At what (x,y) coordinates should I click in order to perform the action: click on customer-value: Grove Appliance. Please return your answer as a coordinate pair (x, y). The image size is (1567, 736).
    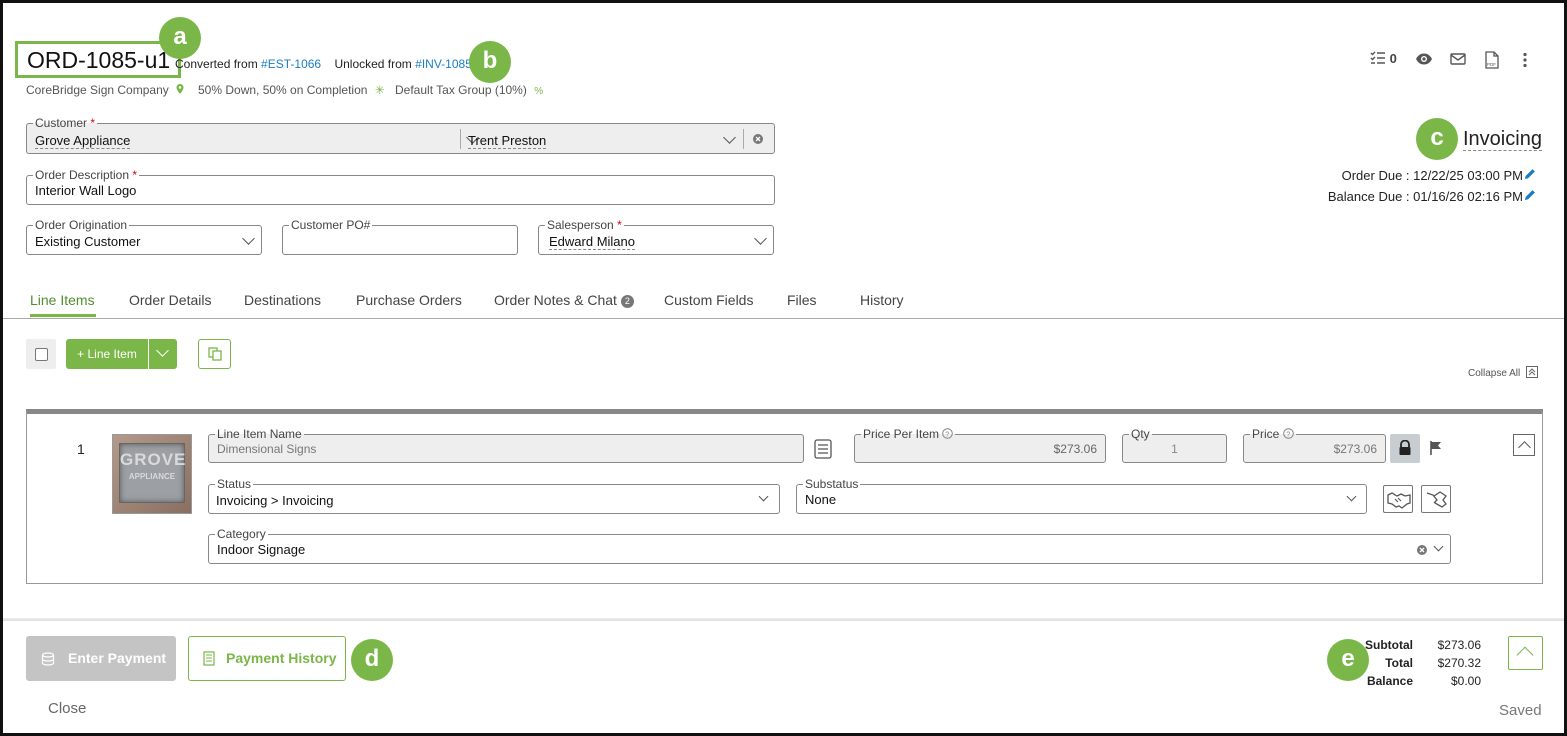
    Looking at the image, I should click on (83, 141).